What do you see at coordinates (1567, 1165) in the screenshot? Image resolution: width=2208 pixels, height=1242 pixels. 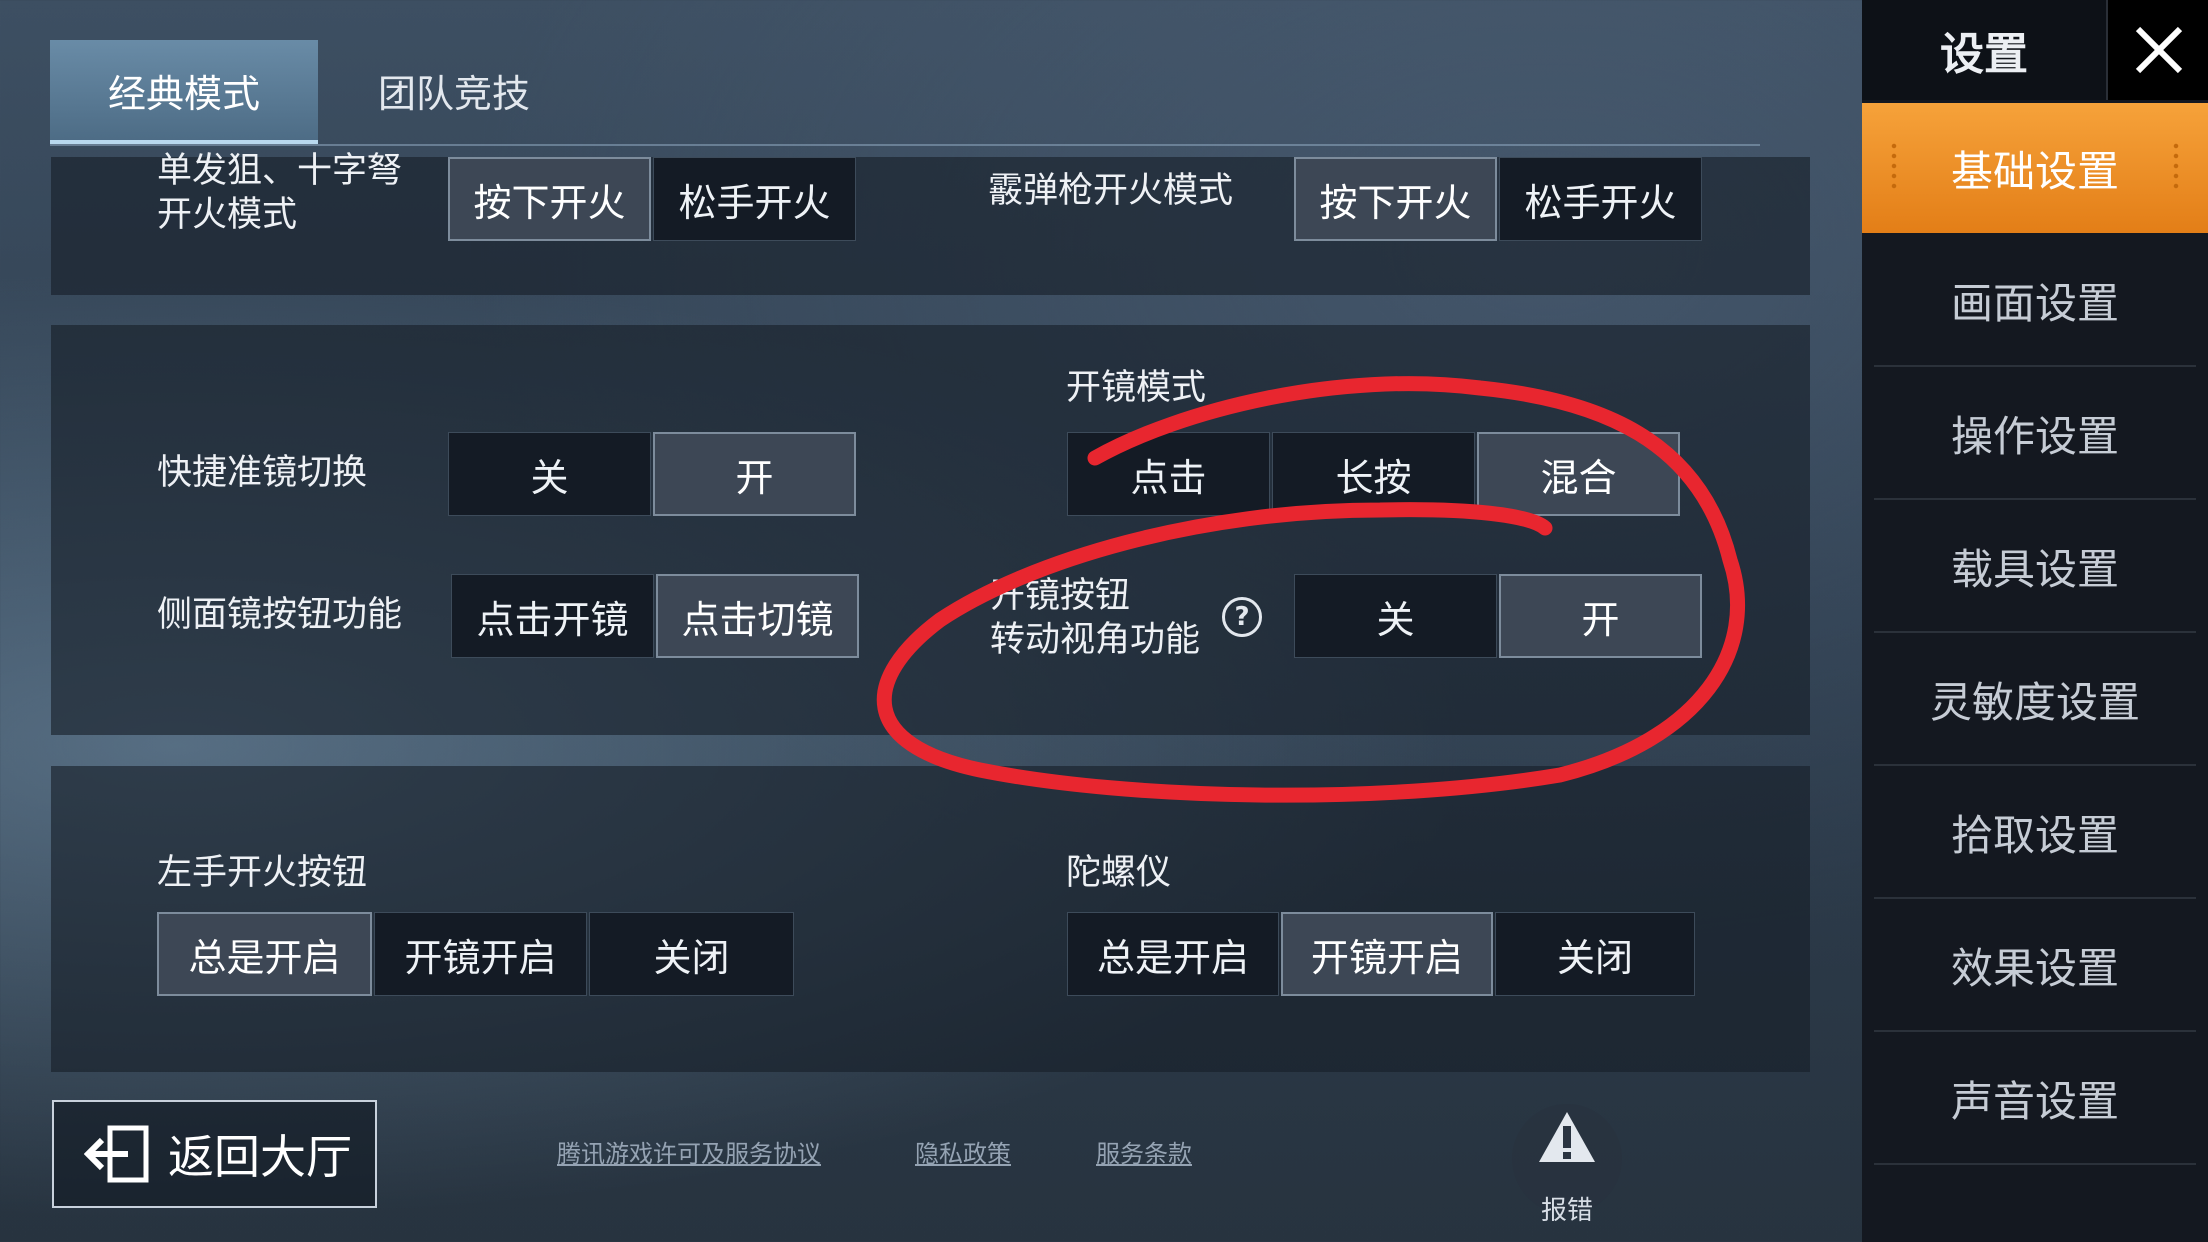 I see `report-error-button: 报错` at bounding box center [1567, 1165].